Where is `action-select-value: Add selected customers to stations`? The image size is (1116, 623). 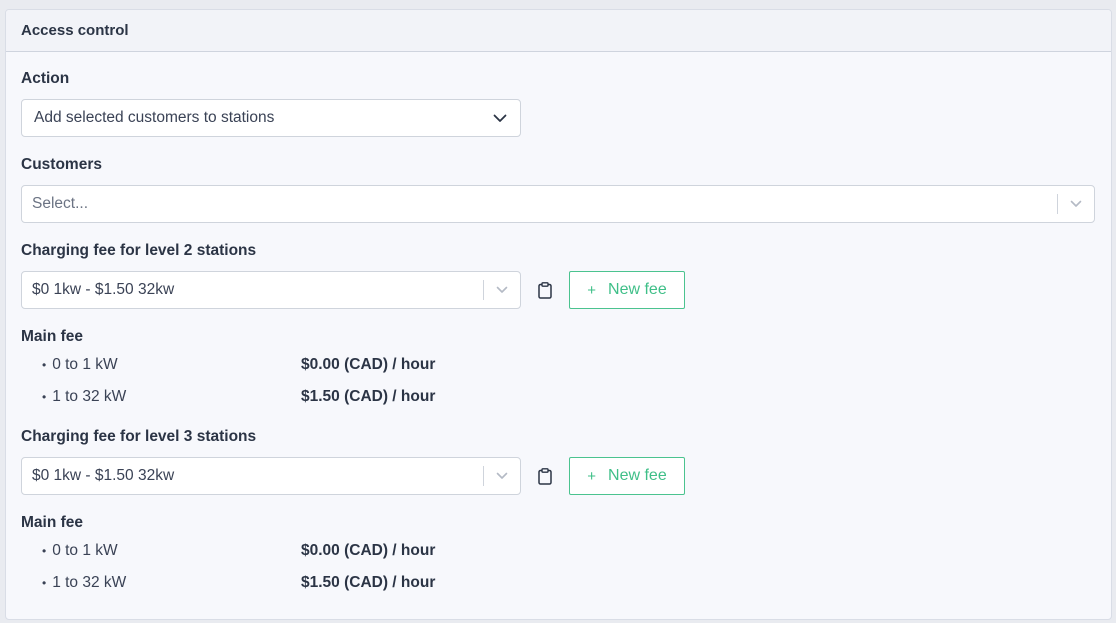
action-select-value: Add selected customers to stations is located at coordinates (154, 117).